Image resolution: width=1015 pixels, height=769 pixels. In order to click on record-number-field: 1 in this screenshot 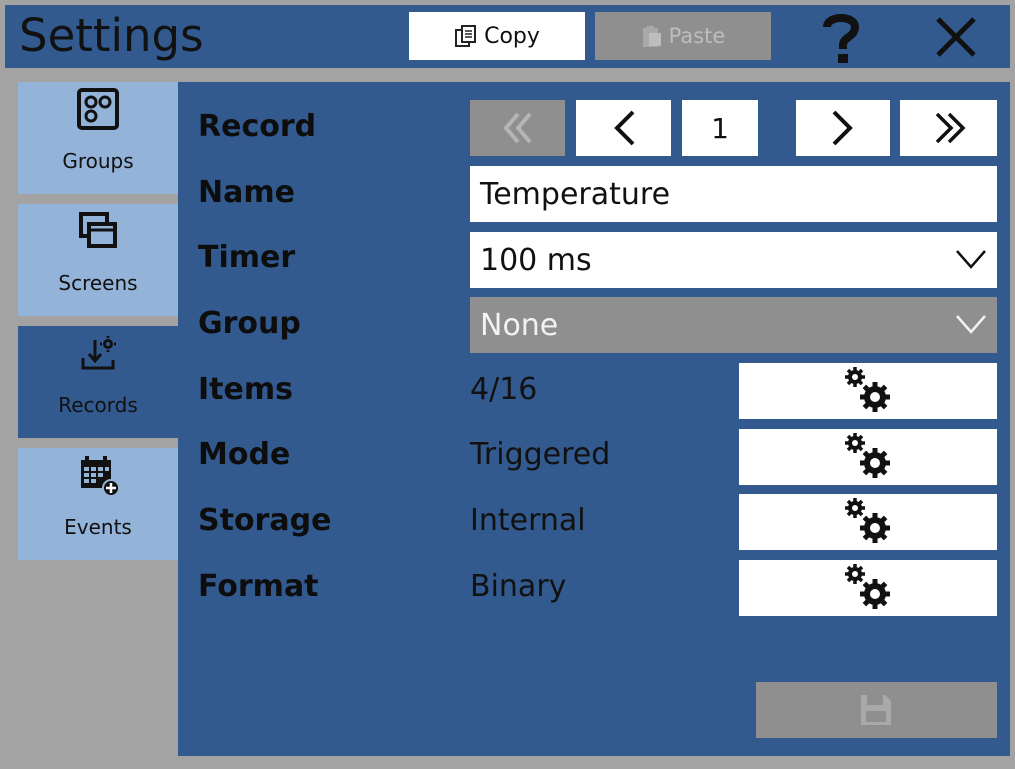, I will do `click(720, 128)`.